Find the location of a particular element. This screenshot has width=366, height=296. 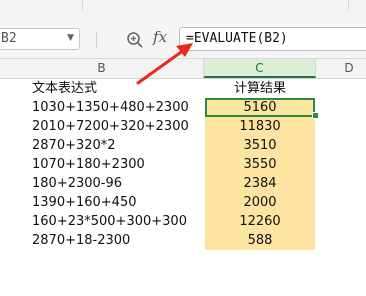

ribbon-strip is located at coordinates (183, 11).